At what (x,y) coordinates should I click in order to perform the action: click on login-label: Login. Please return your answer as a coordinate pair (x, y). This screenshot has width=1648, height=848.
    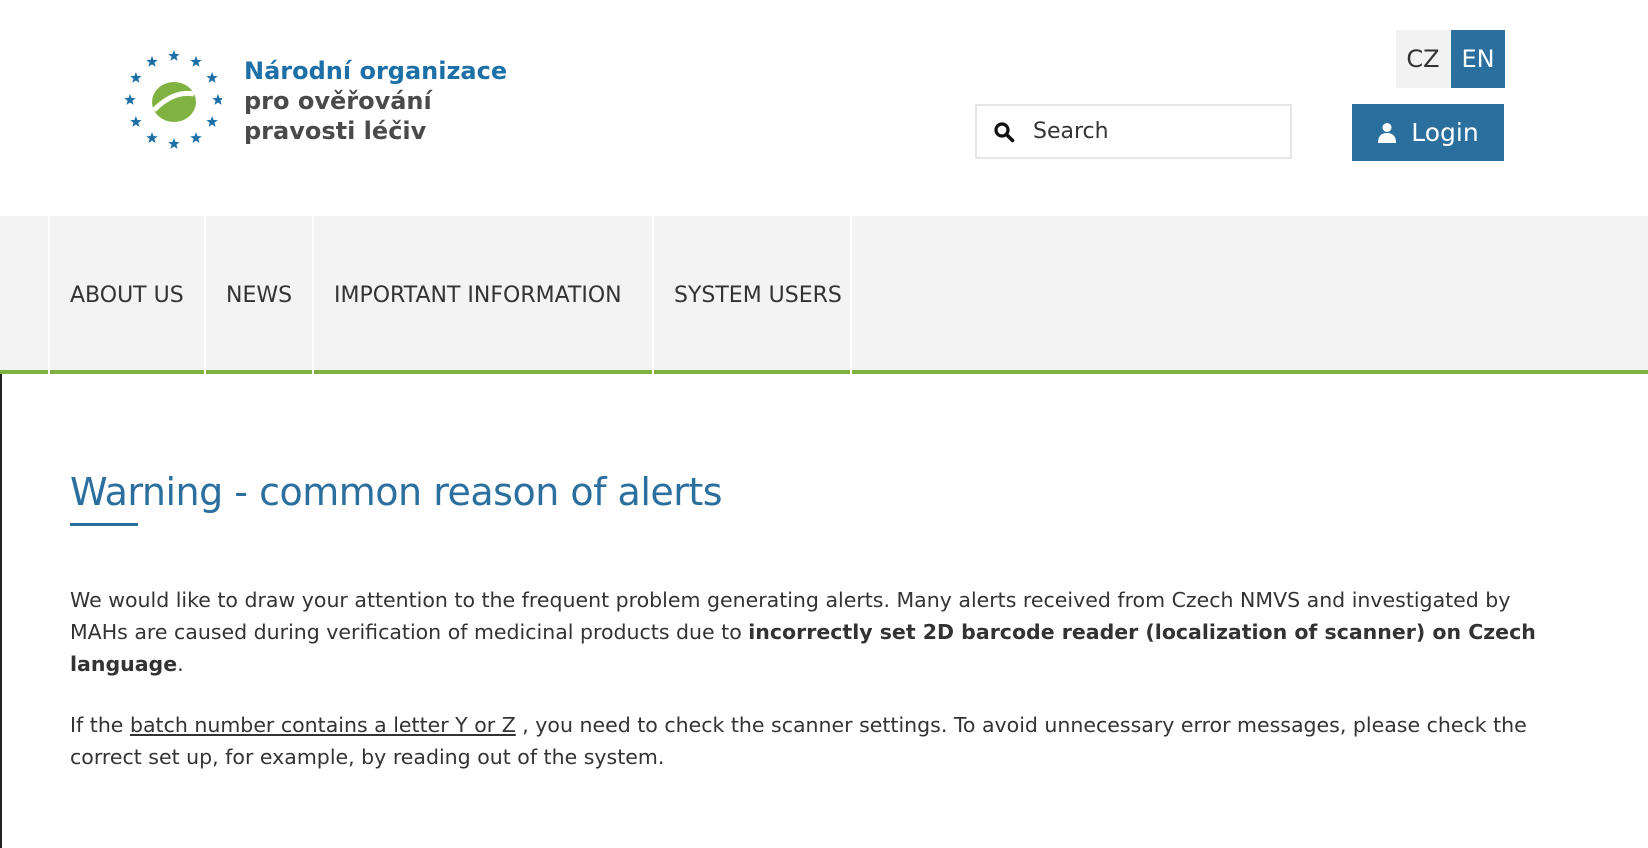
    Looking at the image, I should click on (1445, 132).